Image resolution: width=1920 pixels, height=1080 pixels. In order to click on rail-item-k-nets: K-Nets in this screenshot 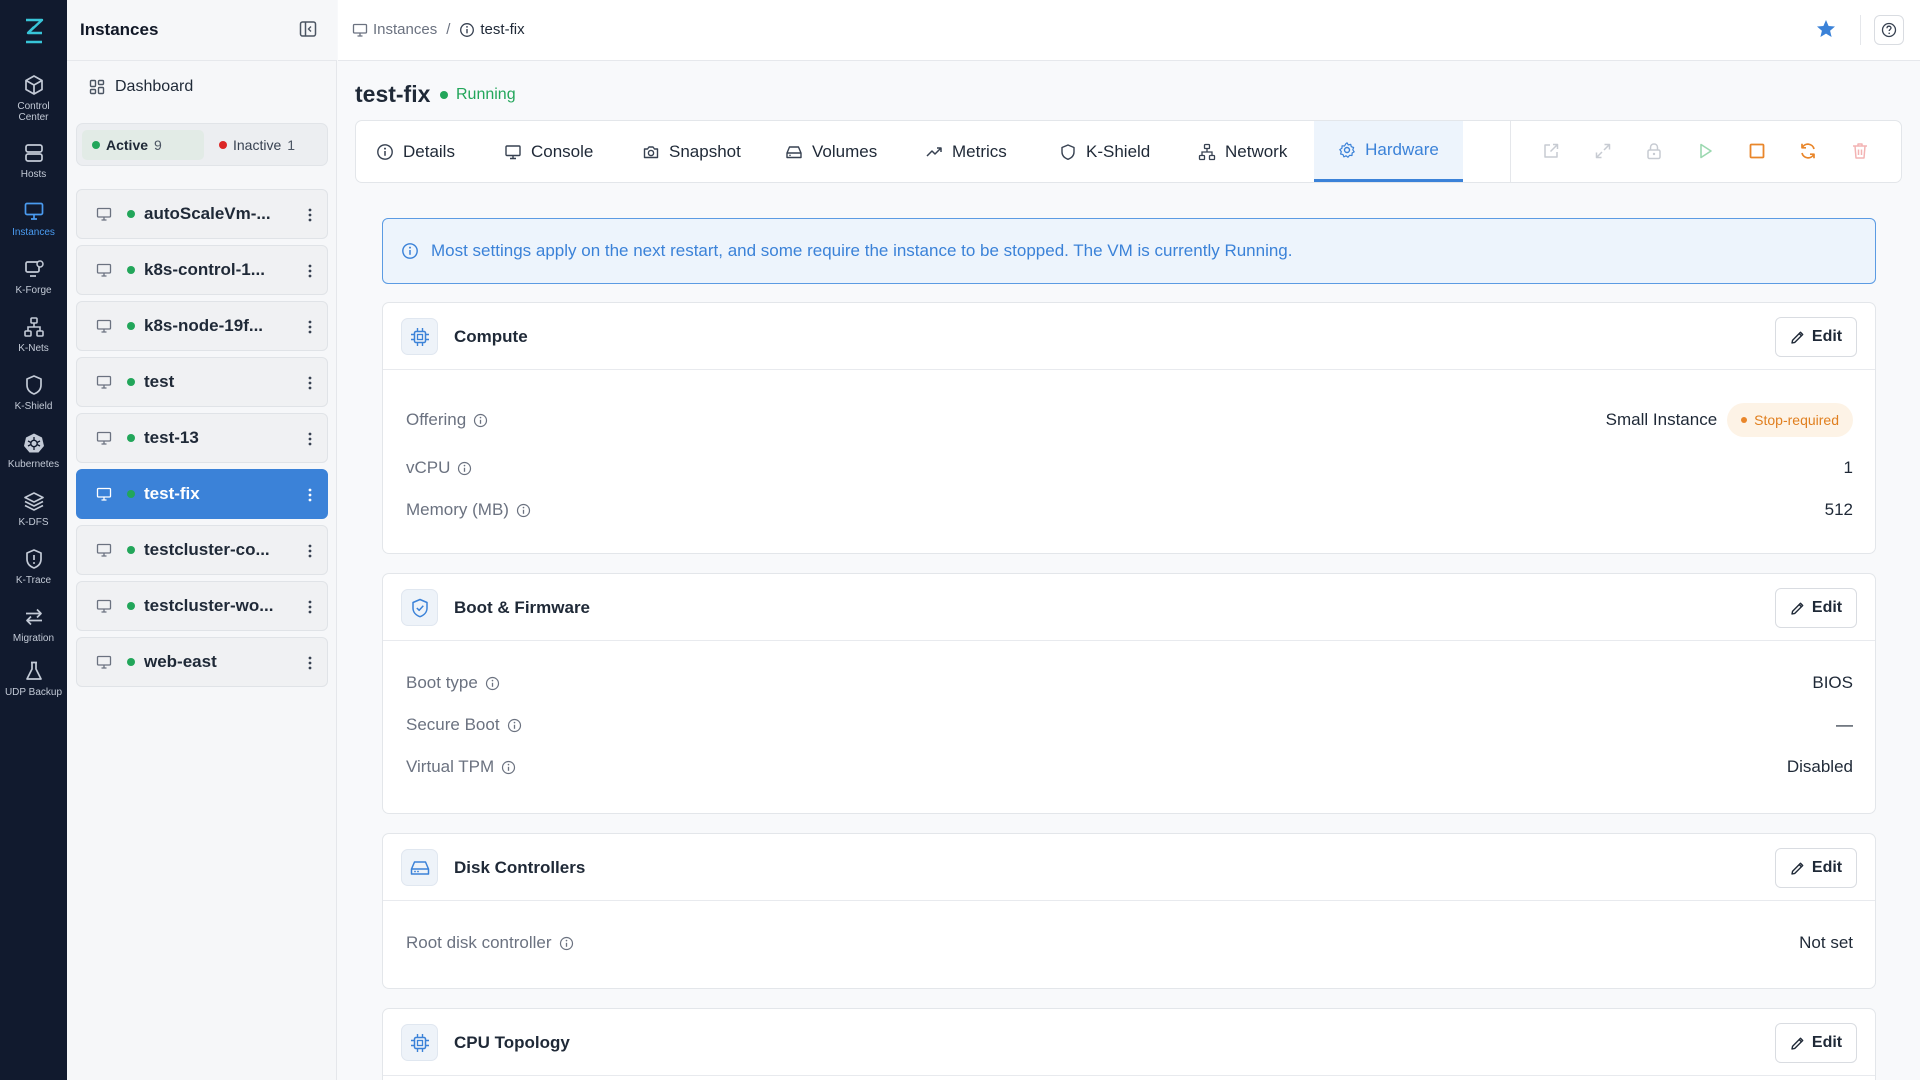, I will do `click(33, 334)`.